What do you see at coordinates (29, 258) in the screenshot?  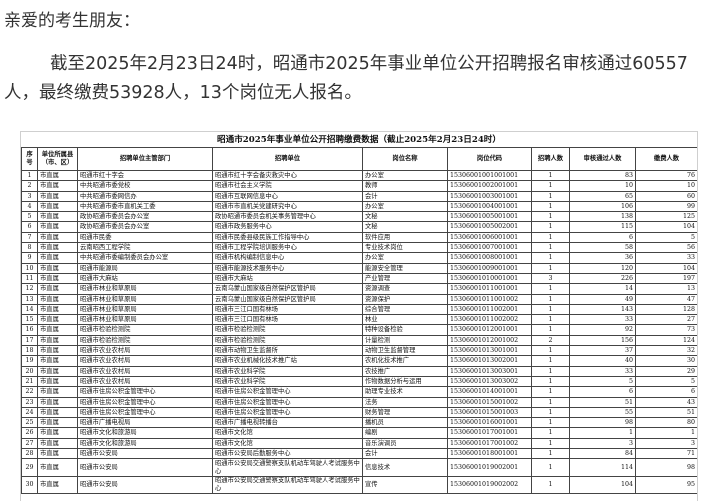 I see `cell-seq: 9` at bounding box center [29, 258].